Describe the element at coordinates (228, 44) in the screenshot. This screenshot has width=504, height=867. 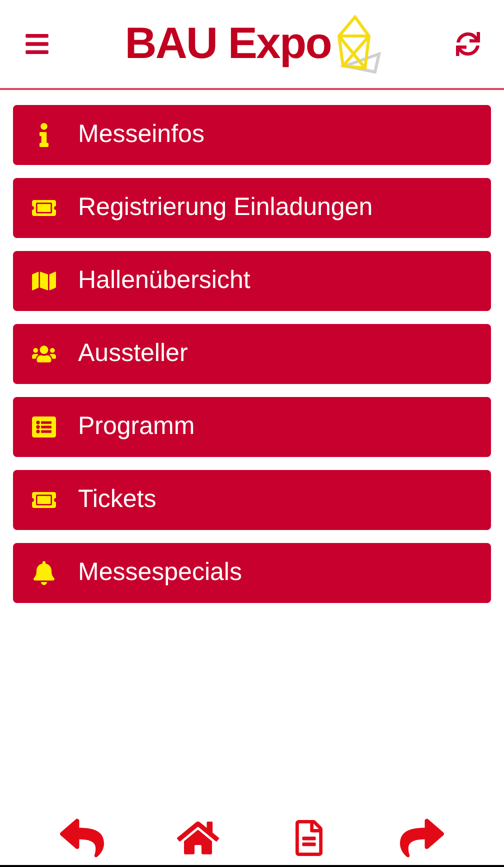
I see `logo-text: BAU Expo` at that location.